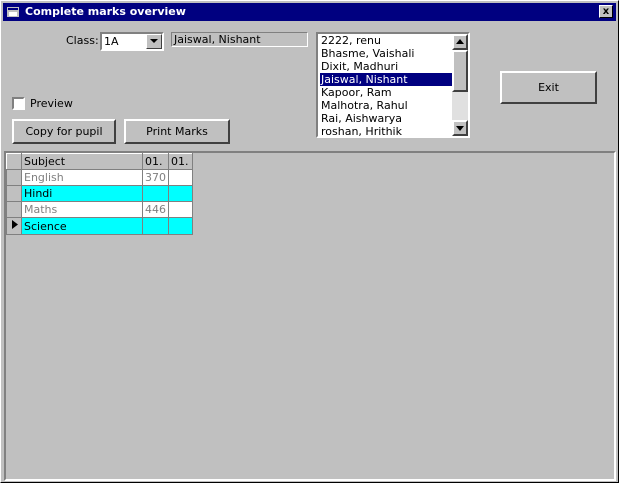 The image size is (619, 483). I want to click on selected-pupil-display: Jaiswal, Nishant, so click(239, 39).